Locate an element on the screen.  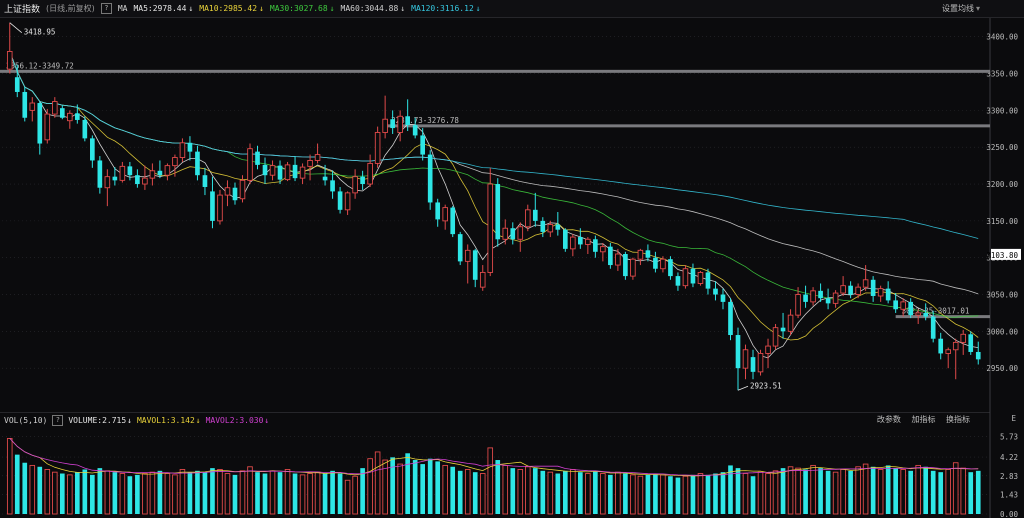
support-resistance-line is located at coordinates (688, 126).